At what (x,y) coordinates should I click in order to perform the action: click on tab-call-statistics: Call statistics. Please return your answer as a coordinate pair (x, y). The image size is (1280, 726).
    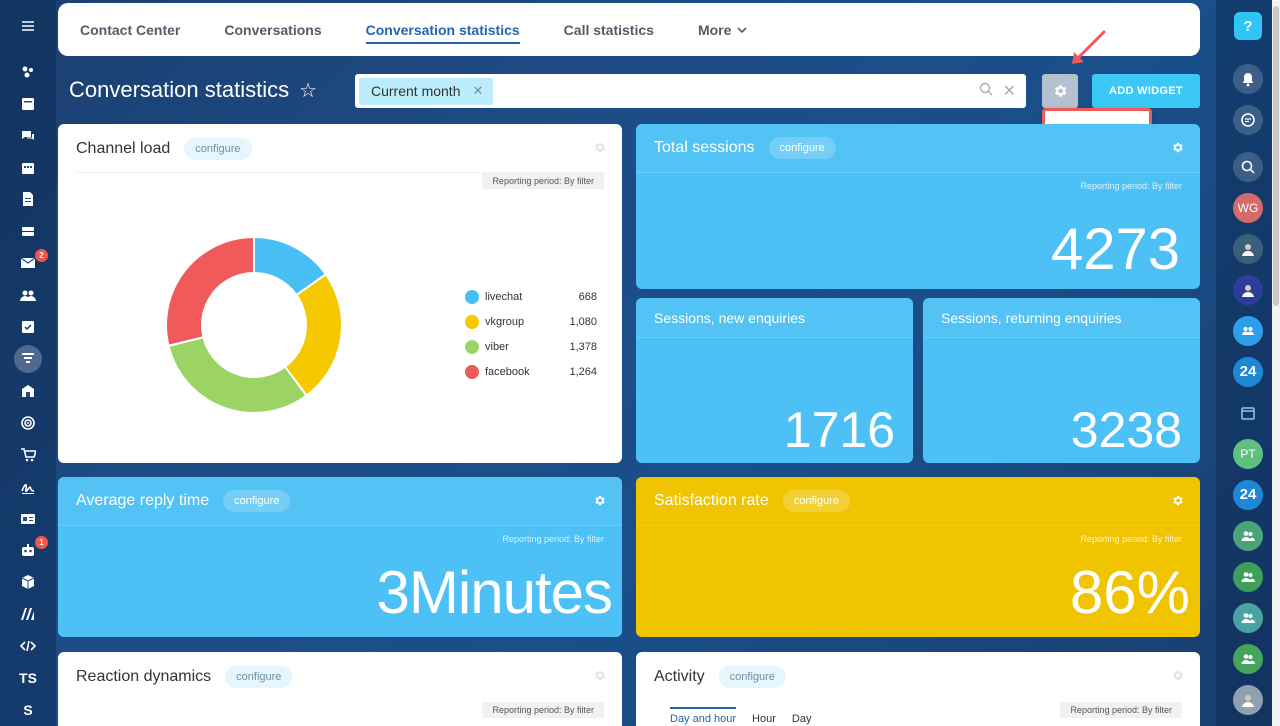
    Looking at the image, I should click on (609, 29).